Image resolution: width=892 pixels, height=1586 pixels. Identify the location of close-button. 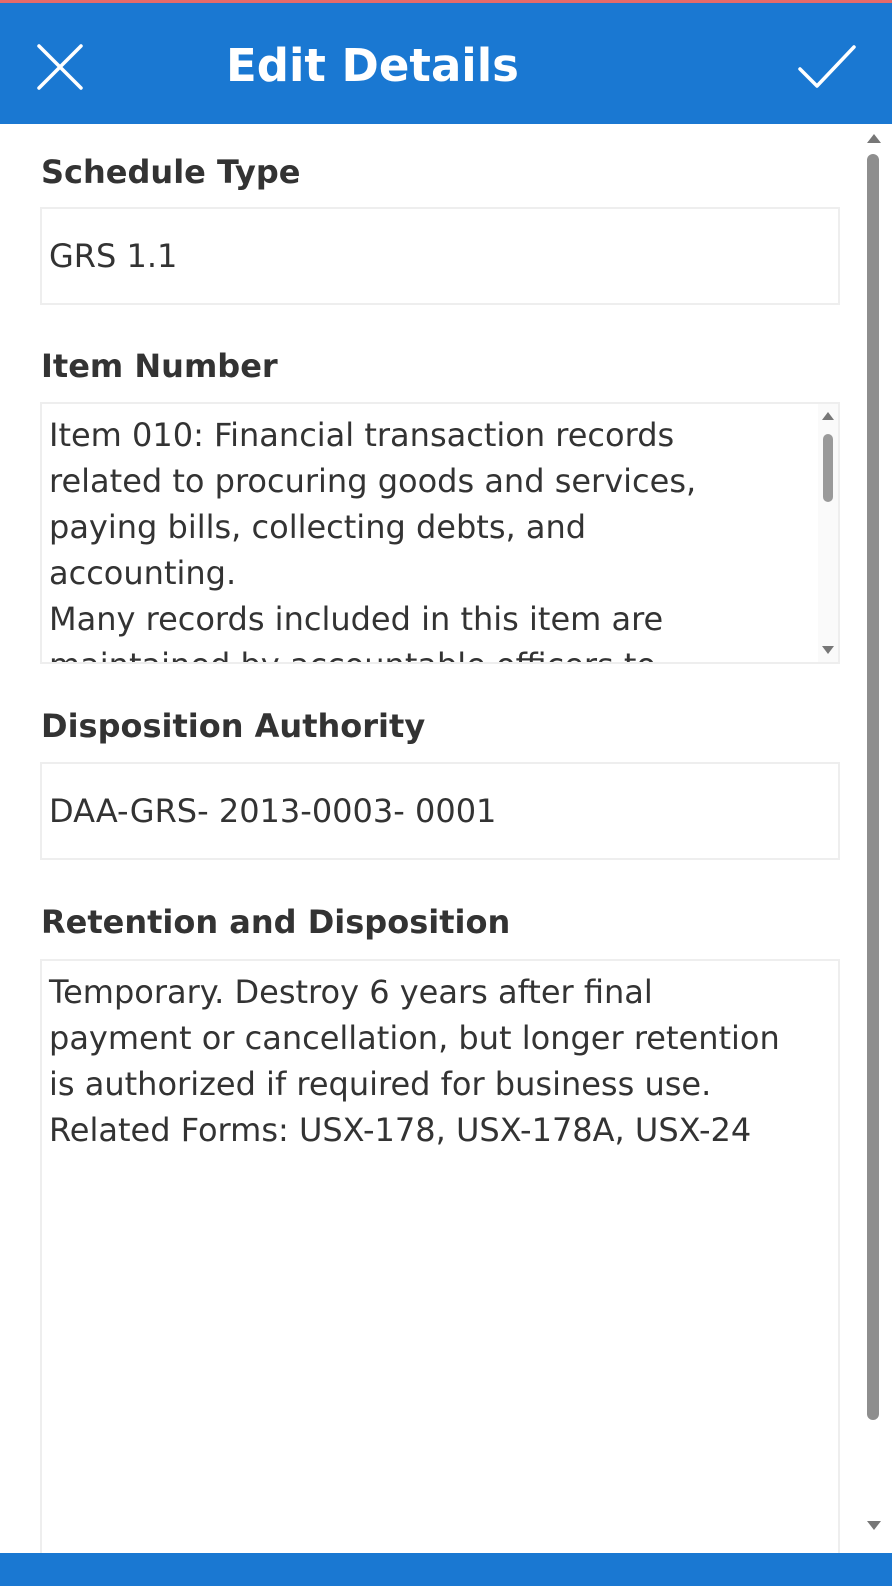
(60, 67).